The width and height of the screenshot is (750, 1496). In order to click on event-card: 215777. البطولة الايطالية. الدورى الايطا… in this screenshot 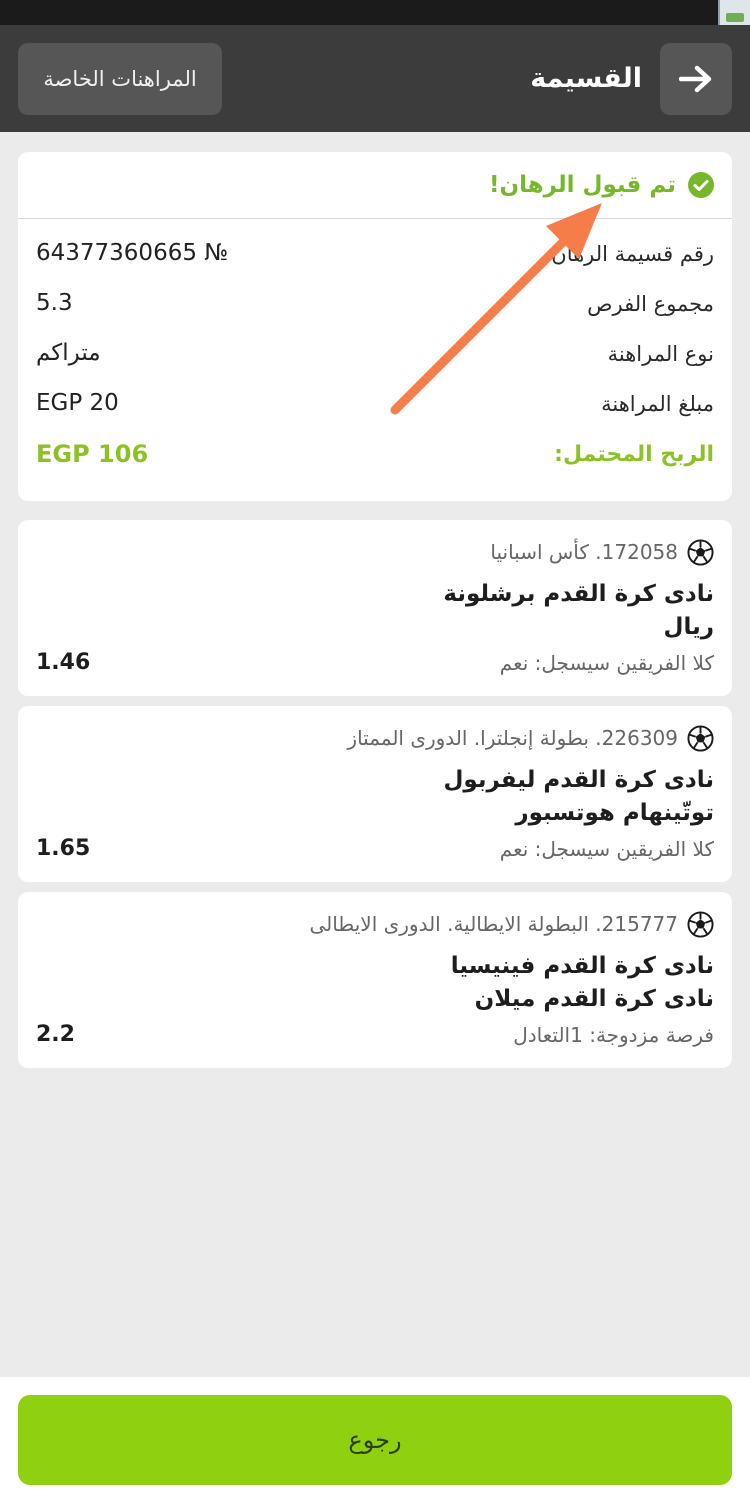, I will do `click(375, 980)`.